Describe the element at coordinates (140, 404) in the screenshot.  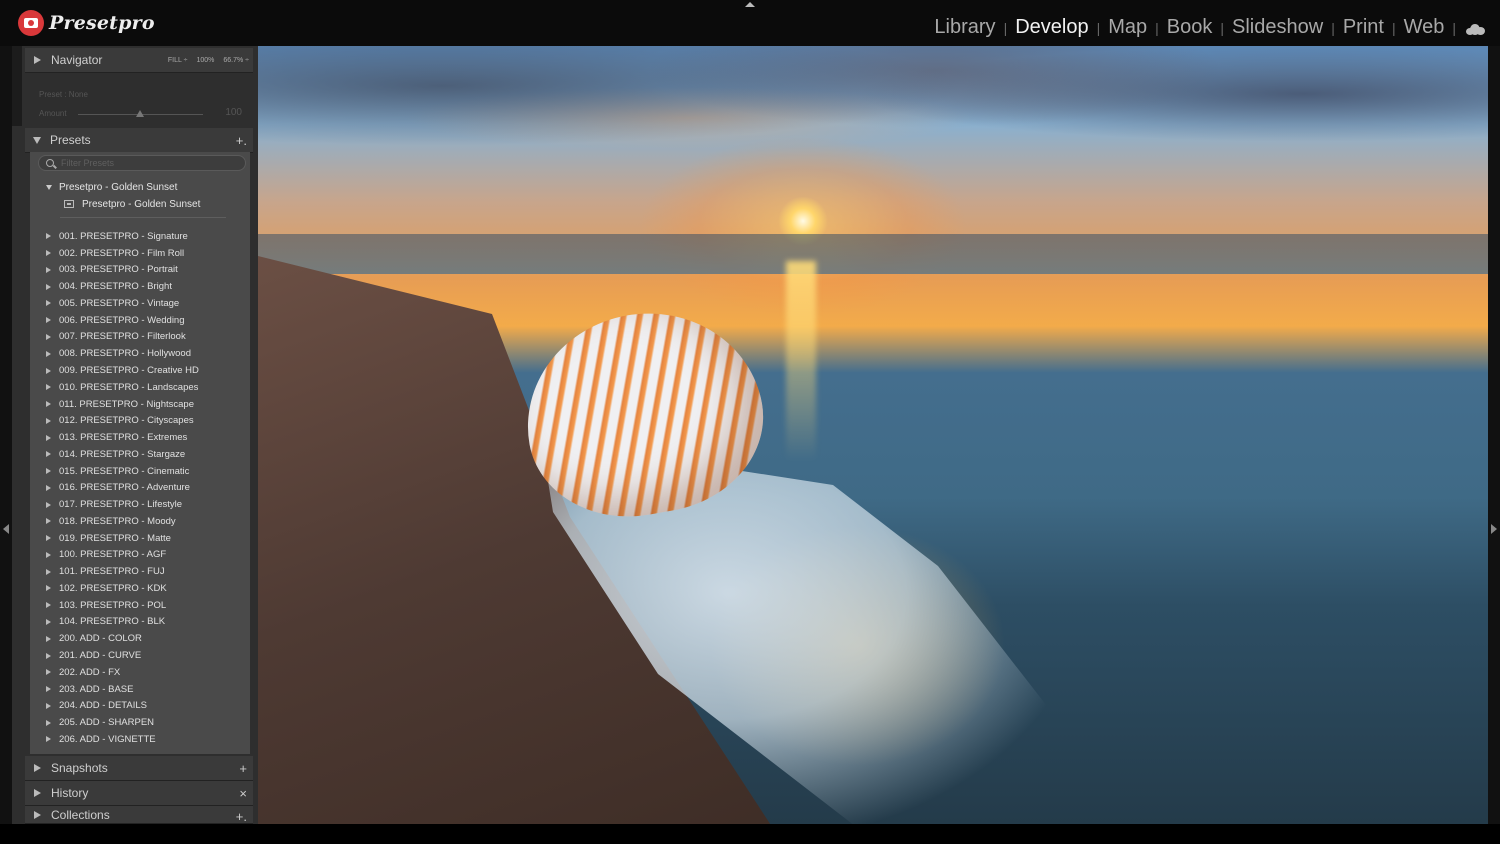
I see `preset-folder: 011. PRESETPRO - Nightscape` at that location.